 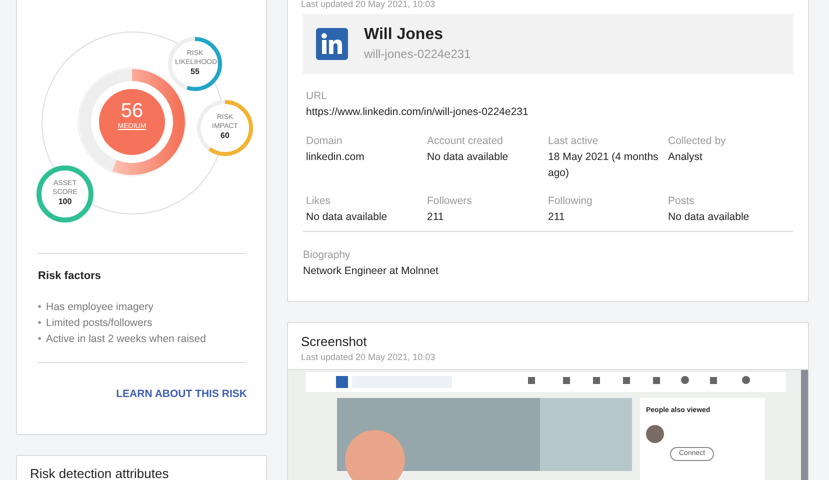 What do you see at coordinates (225, 135) in the screenshot?
I see `gauge-value: 60` at bounding box center [225, 135].